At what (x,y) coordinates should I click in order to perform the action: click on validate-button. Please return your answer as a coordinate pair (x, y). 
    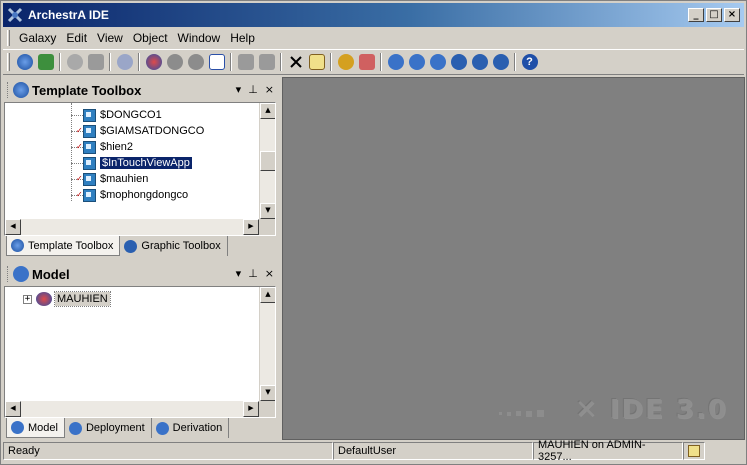
    Looking at the image, I should click on (216, 62).